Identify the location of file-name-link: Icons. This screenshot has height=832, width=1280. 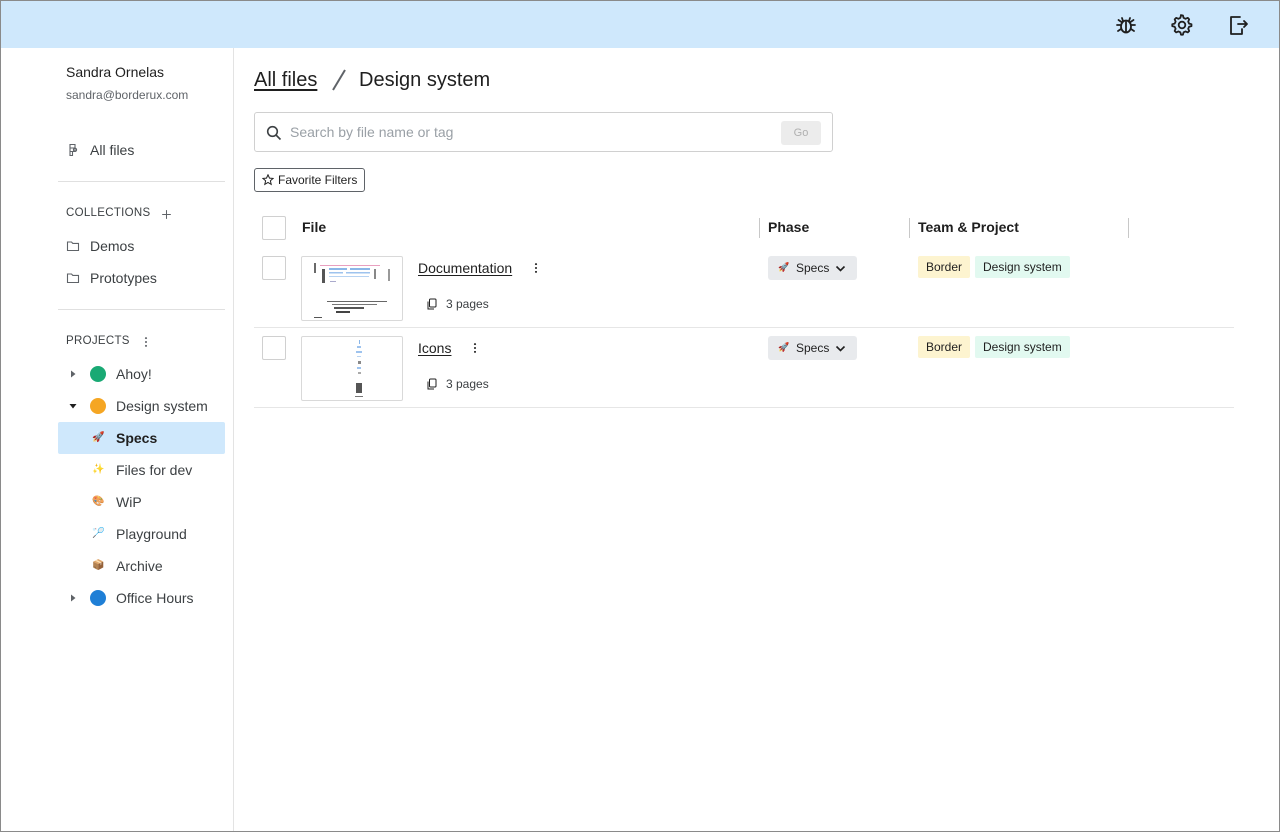
(434, 348).